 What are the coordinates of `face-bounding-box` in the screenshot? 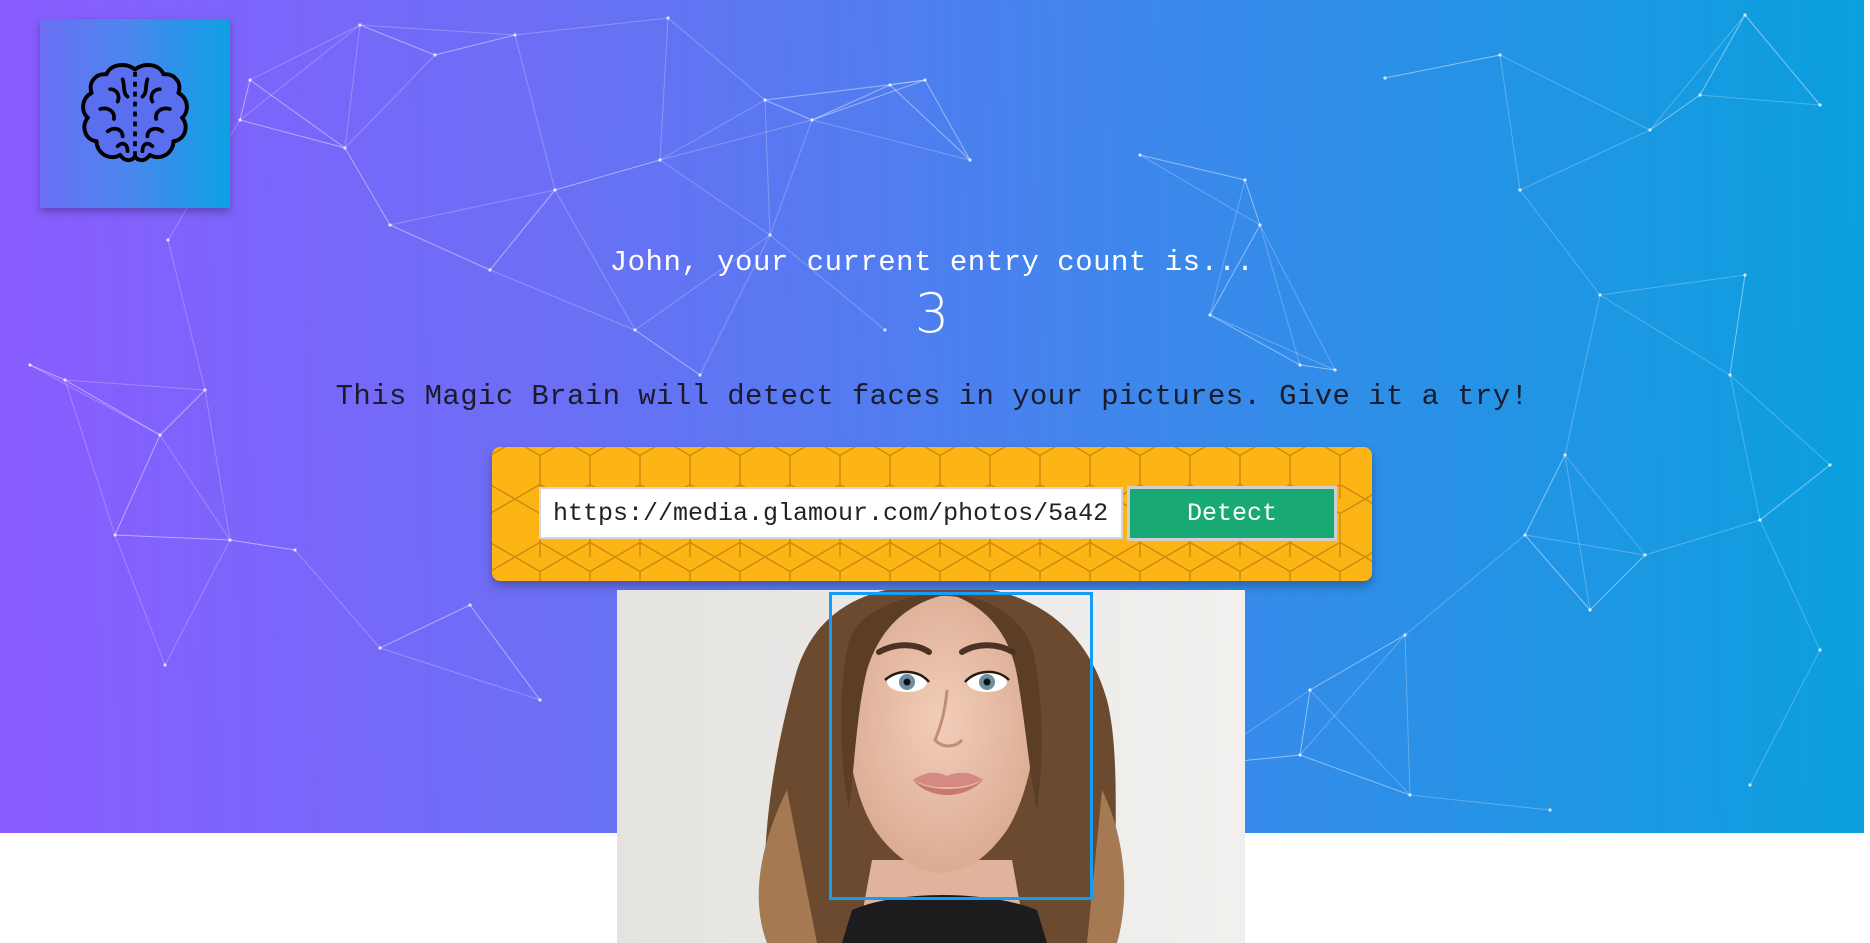 It's located at (961, 746).